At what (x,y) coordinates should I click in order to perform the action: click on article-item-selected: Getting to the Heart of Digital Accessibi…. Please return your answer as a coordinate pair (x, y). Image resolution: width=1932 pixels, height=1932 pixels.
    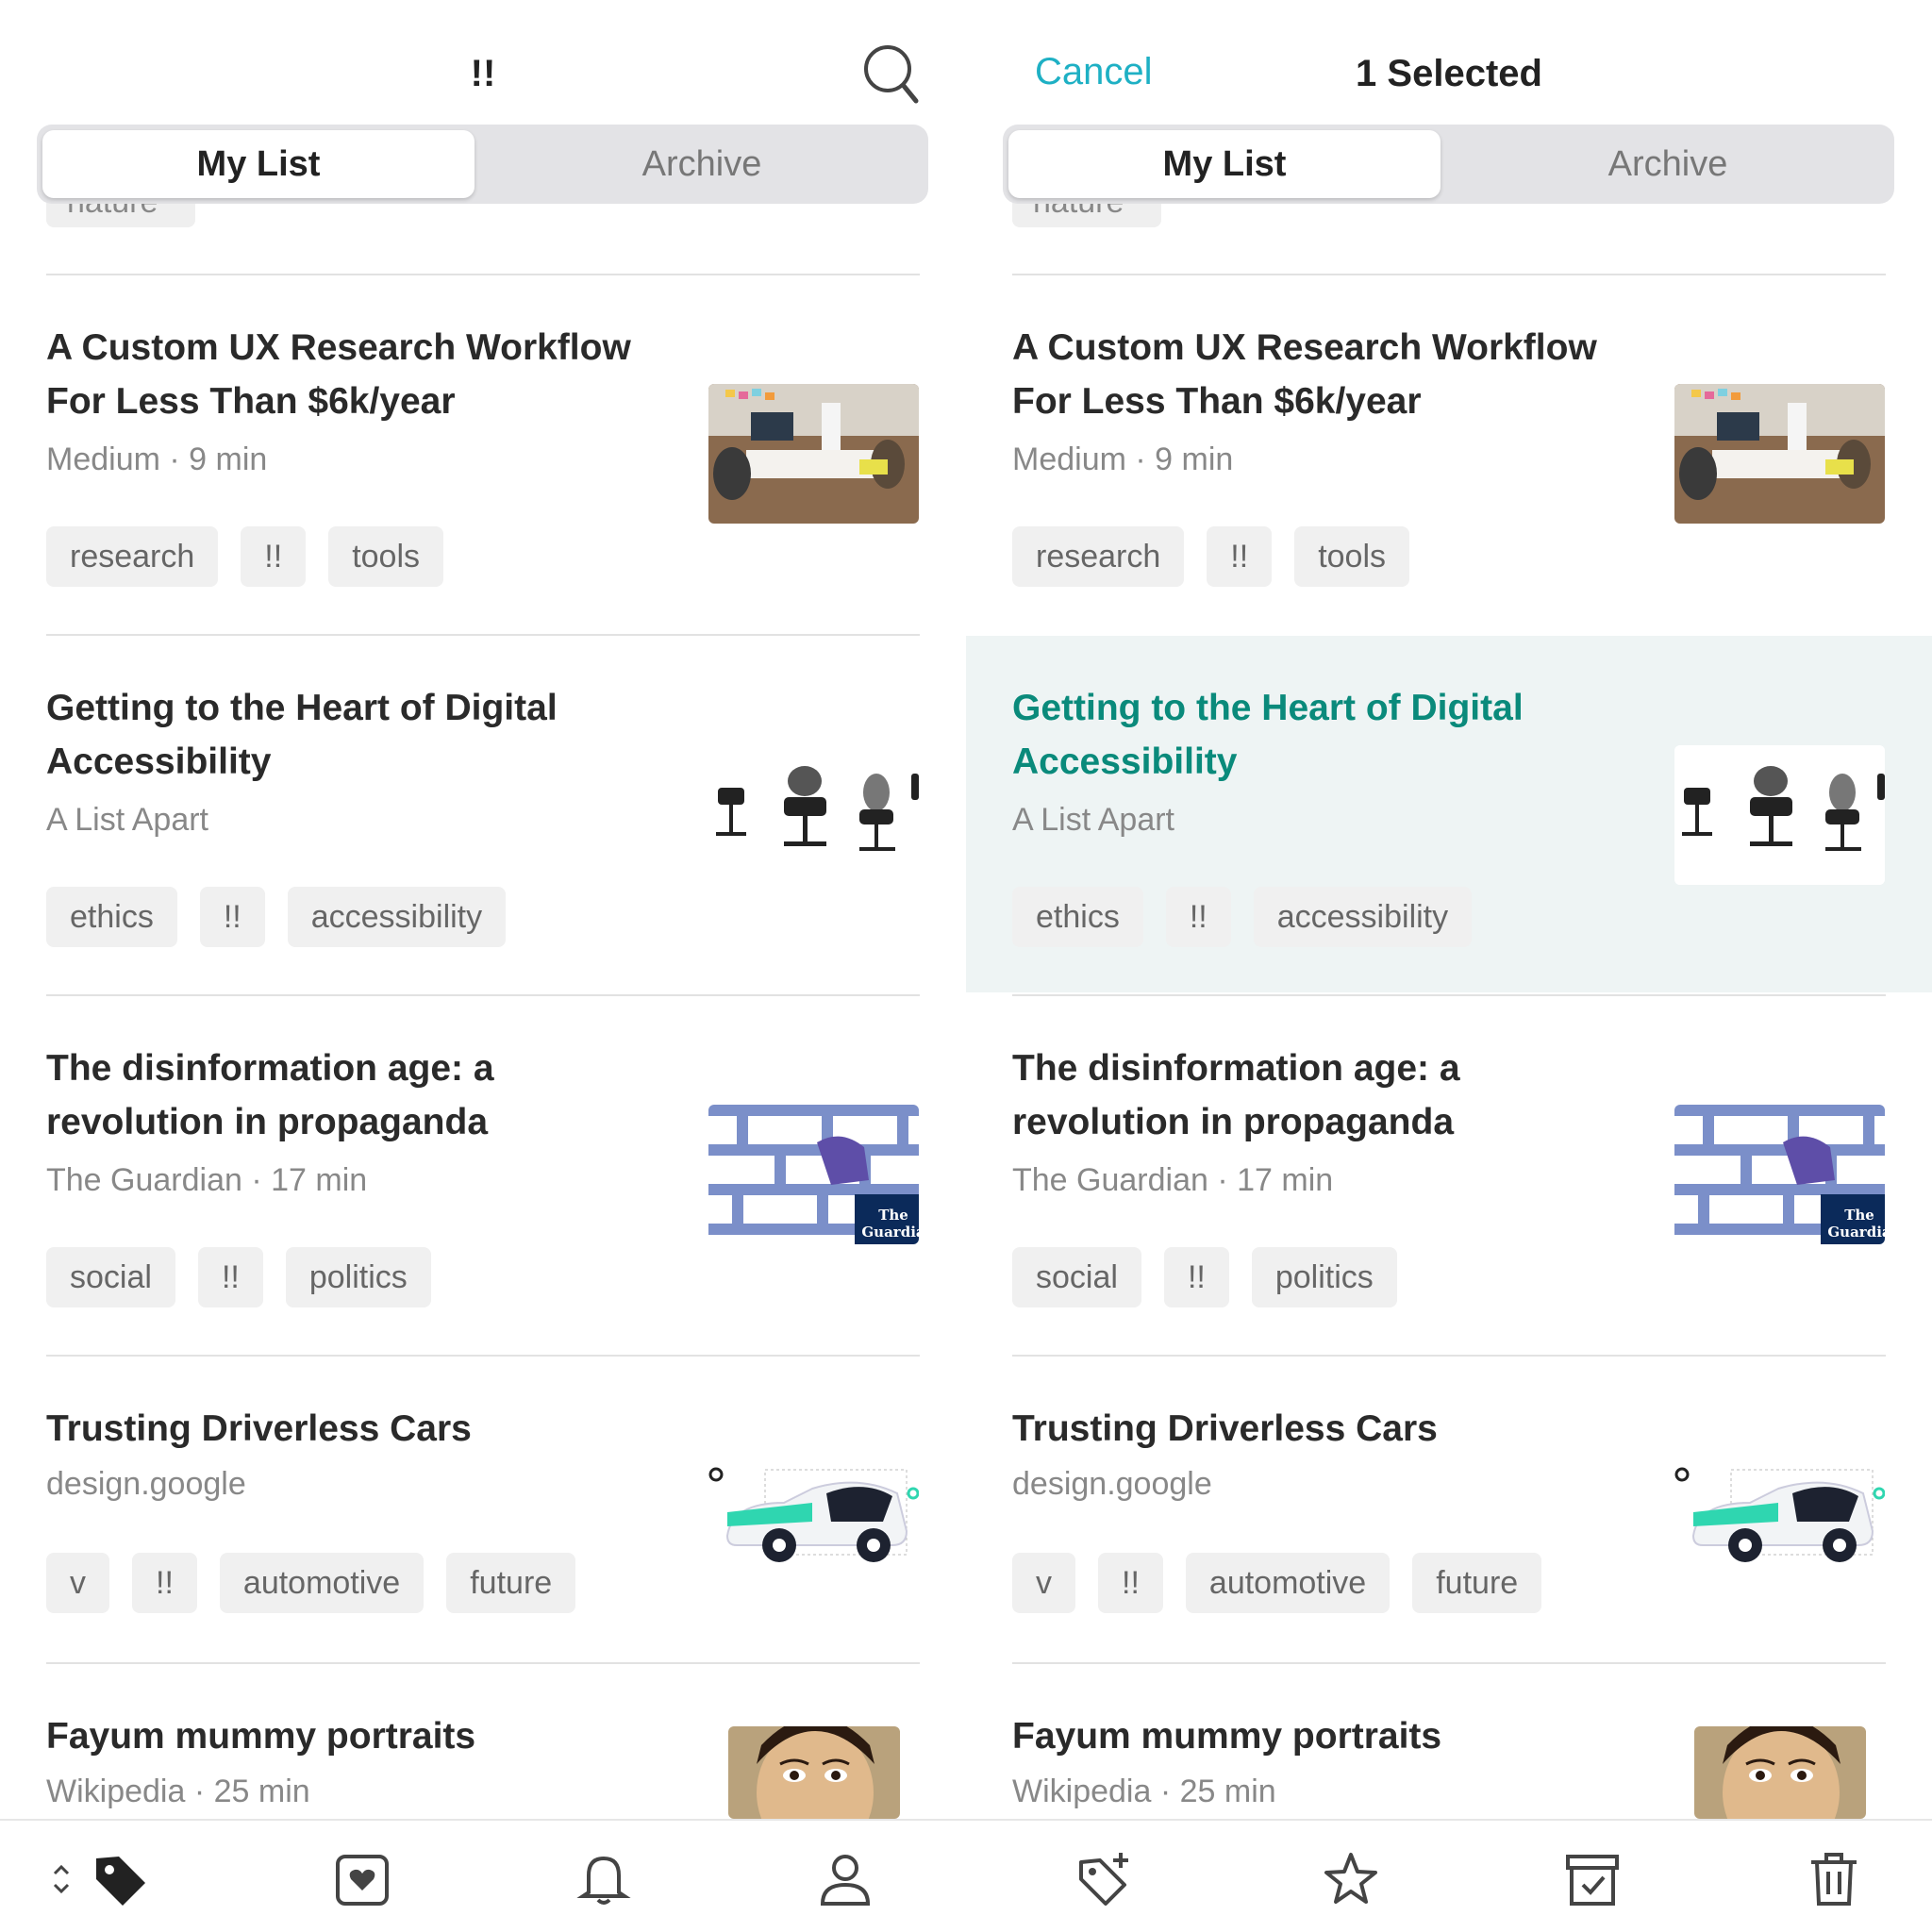
    Looking at the image, I should click on (1449, 814).